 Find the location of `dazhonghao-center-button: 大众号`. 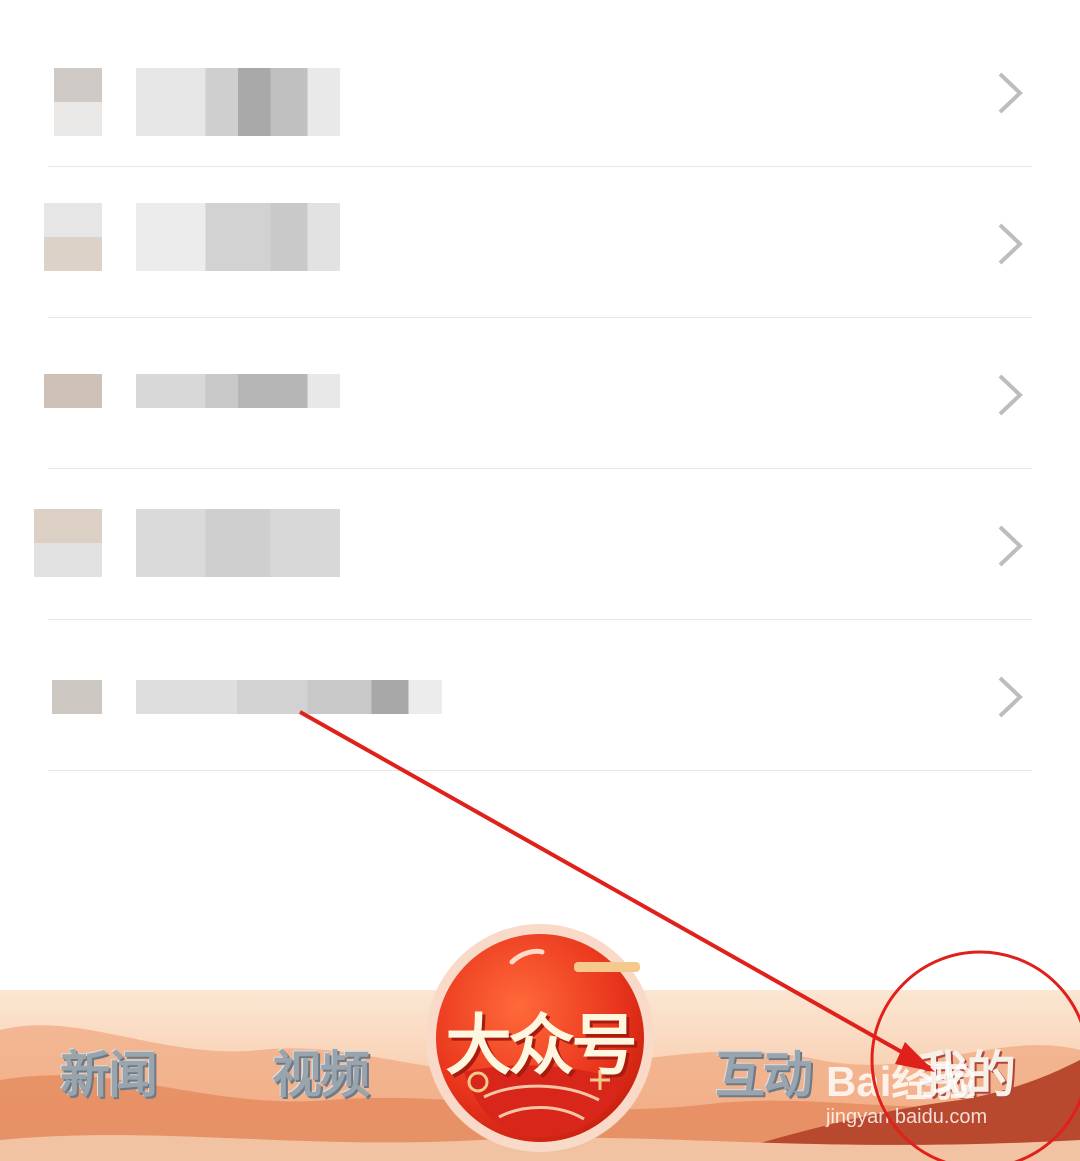

dazhonghao-center-button: 大众号 is located at coordinates (540, 1038).